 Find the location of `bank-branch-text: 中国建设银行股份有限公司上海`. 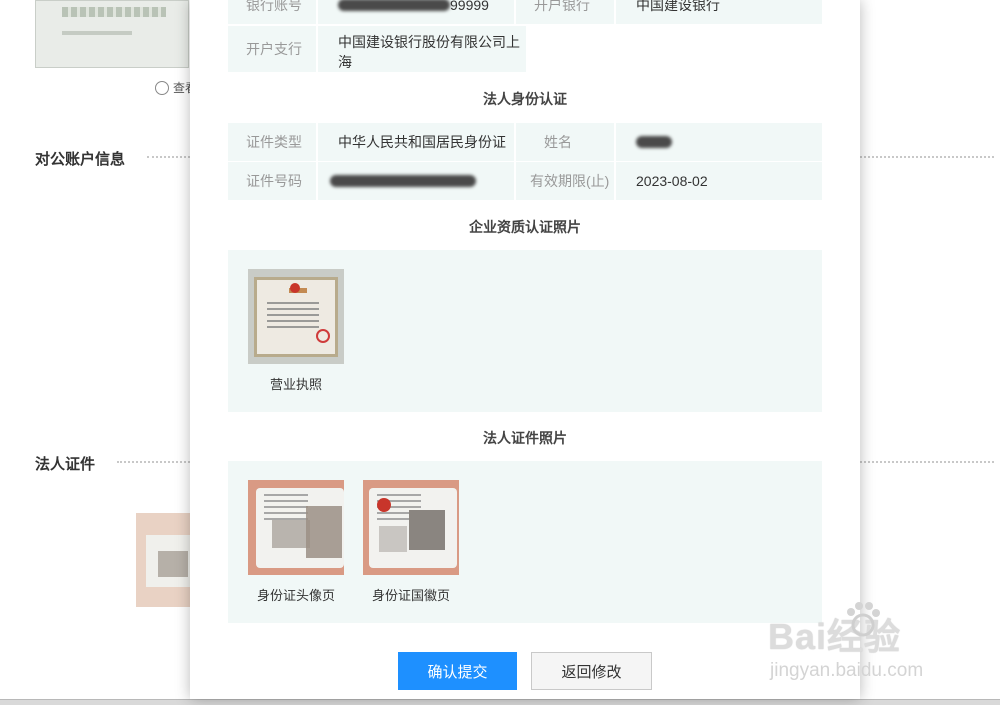

bank-branch-text: 中国建设银行股份有限公司上海 is located at coordinates (429, 52).